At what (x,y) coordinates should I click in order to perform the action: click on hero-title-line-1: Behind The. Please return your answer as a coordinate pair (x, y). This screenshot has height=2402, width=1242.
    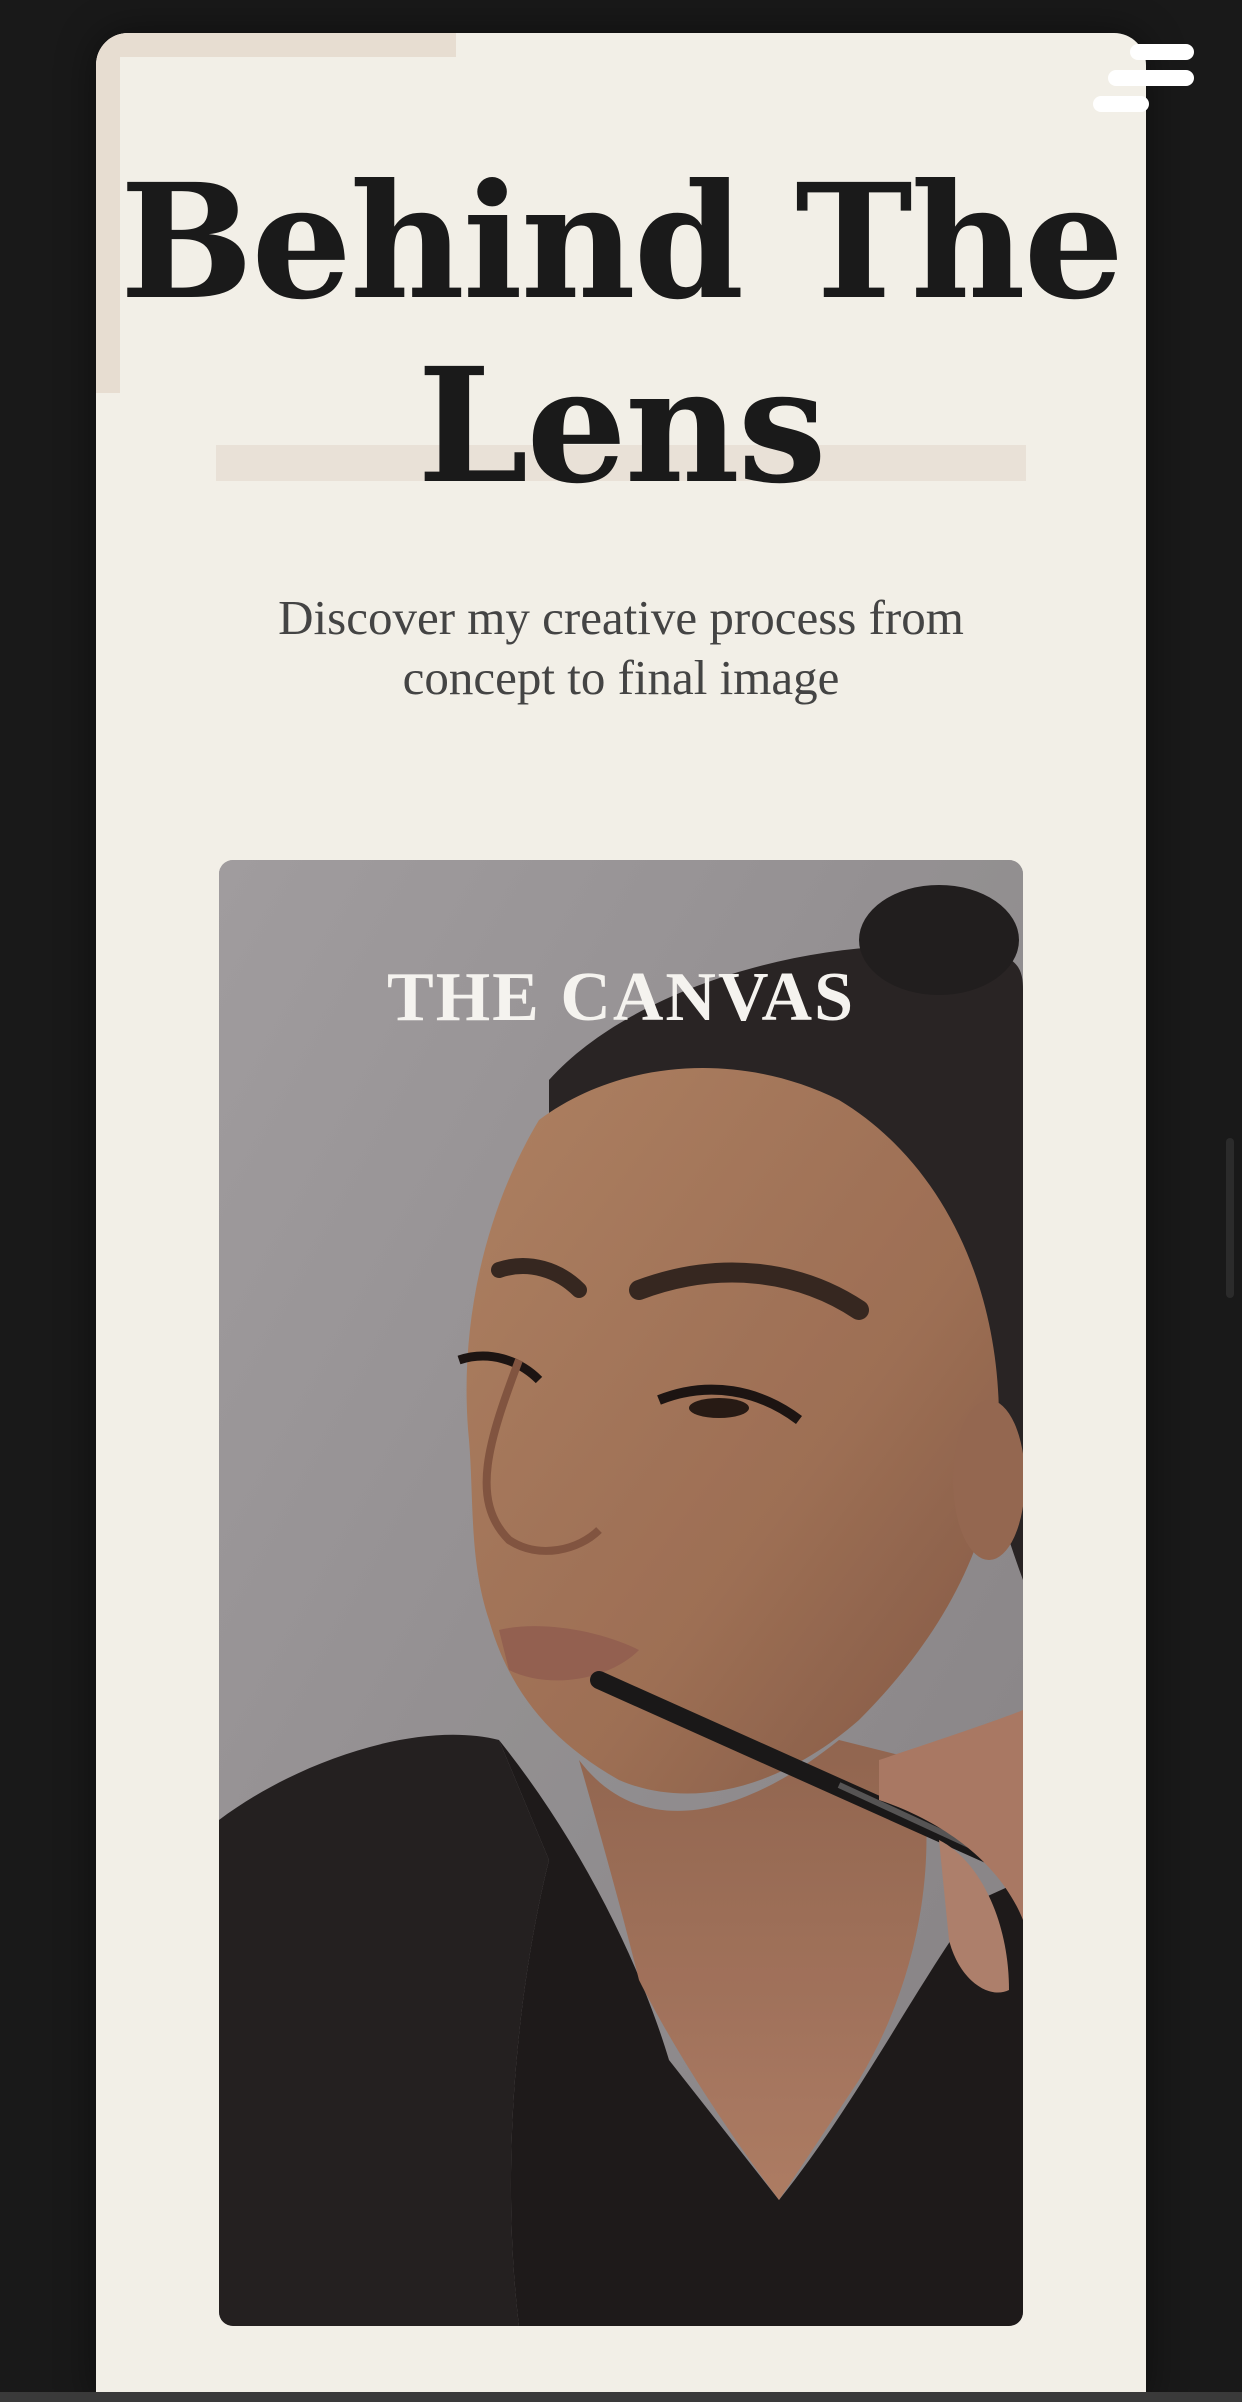
    Looking at the image, I should click on (621, 242).